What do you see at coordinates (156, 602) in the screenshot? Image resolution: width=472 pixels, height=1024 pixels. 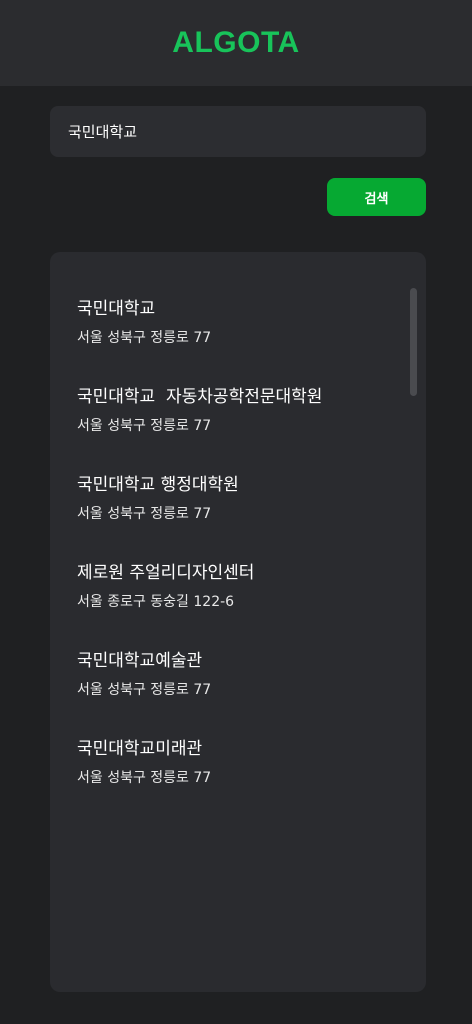 I see `result-address: 서울 종로구 동숭길 122-6` at bounding box center [156, 602].